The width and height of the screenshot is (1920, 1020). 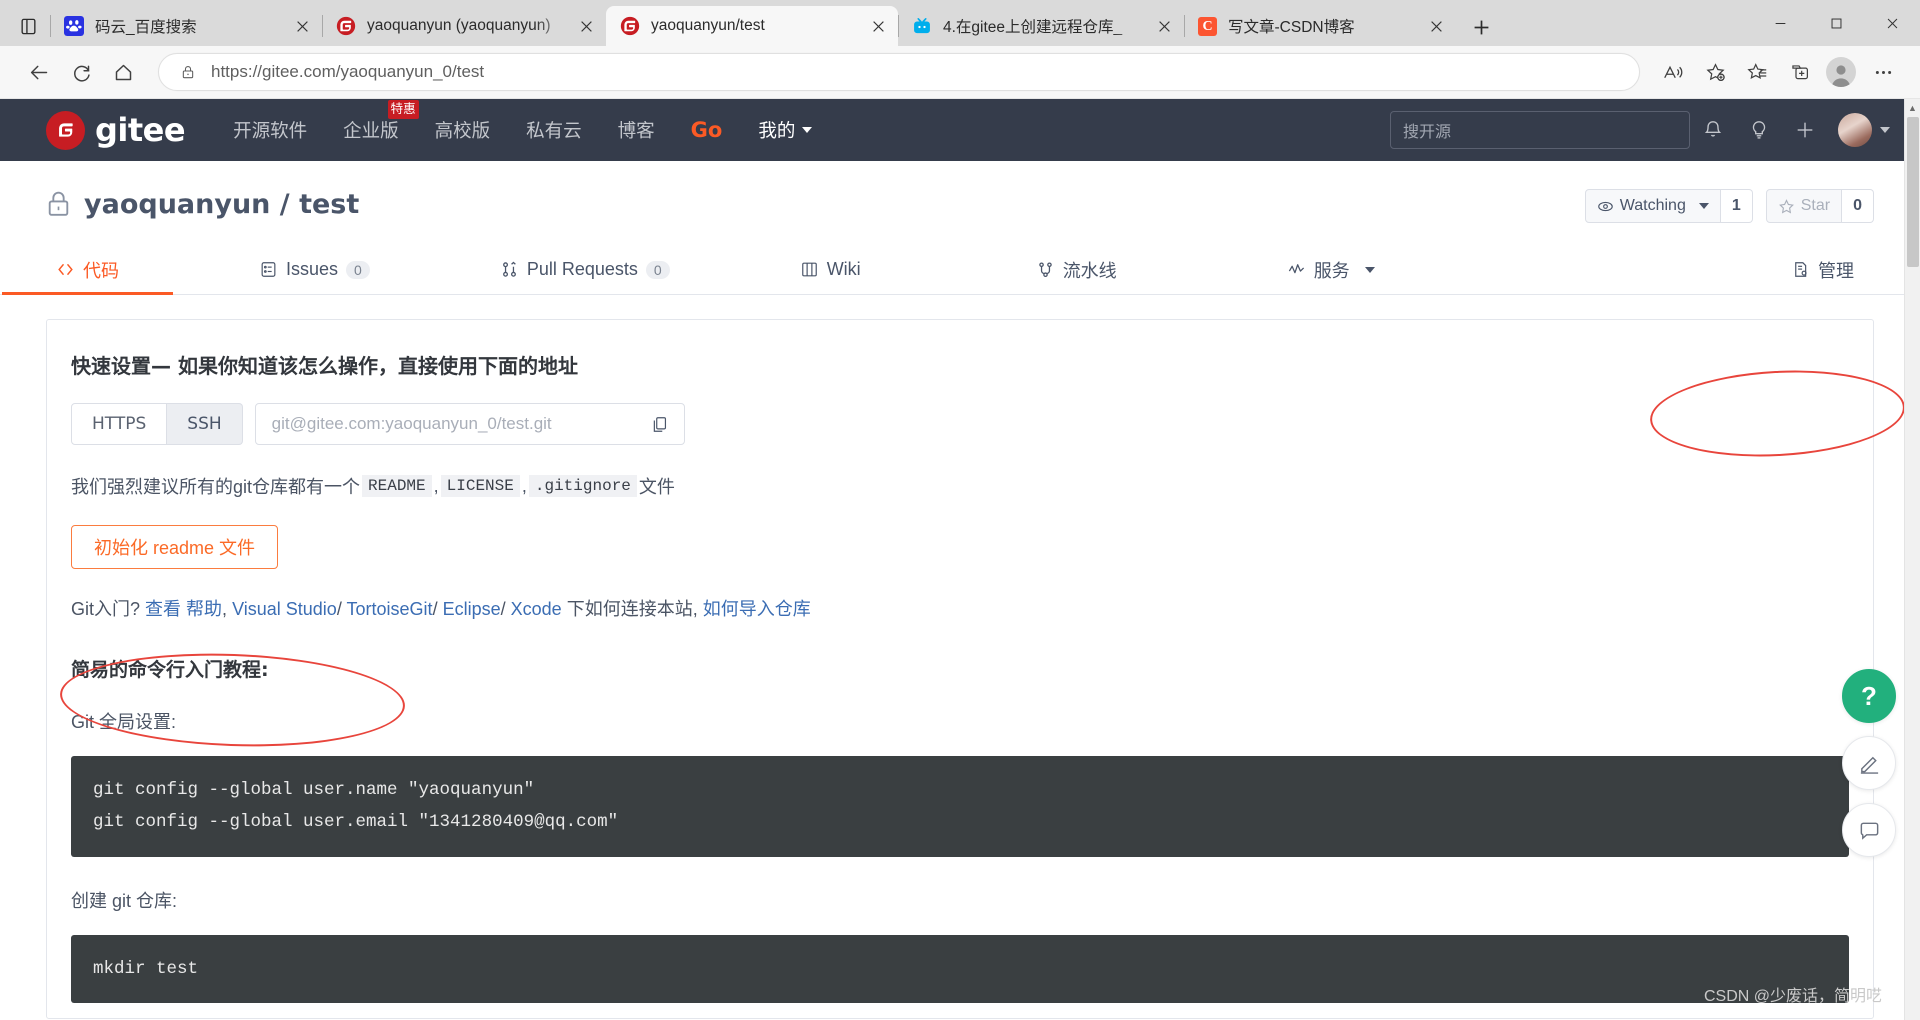 I want to click on gitee-logo-text: gitee, so click(x=140, y=130).